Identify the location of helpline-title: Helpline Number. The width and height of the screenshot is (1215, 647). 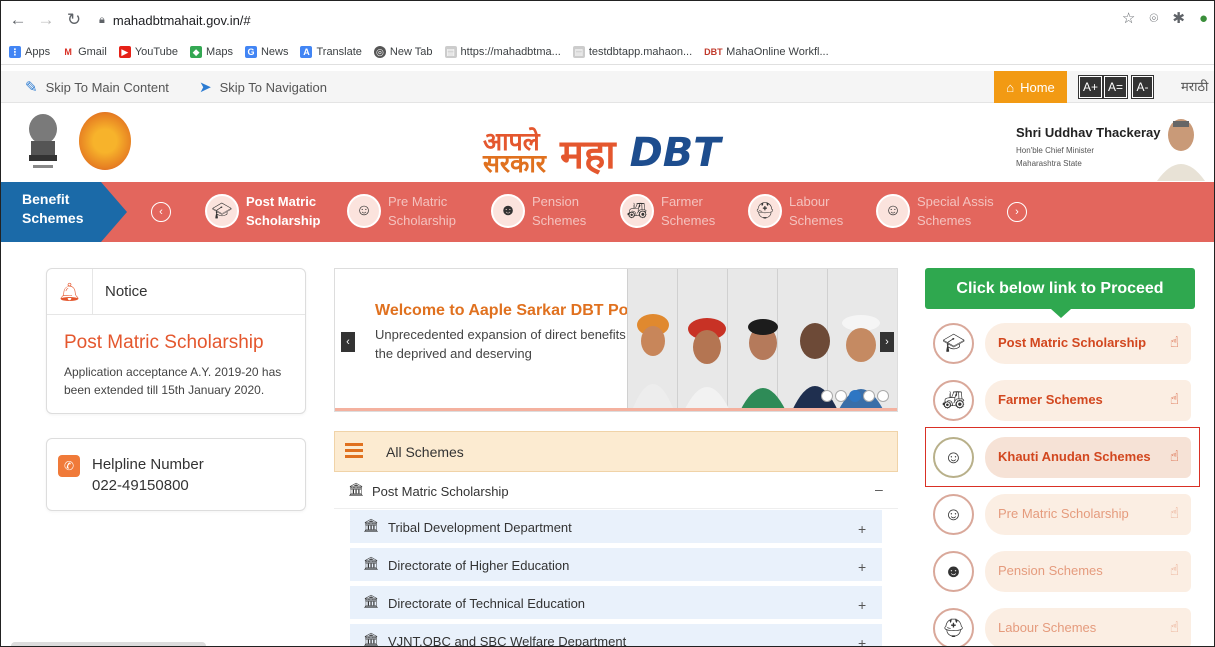
(148, 464).